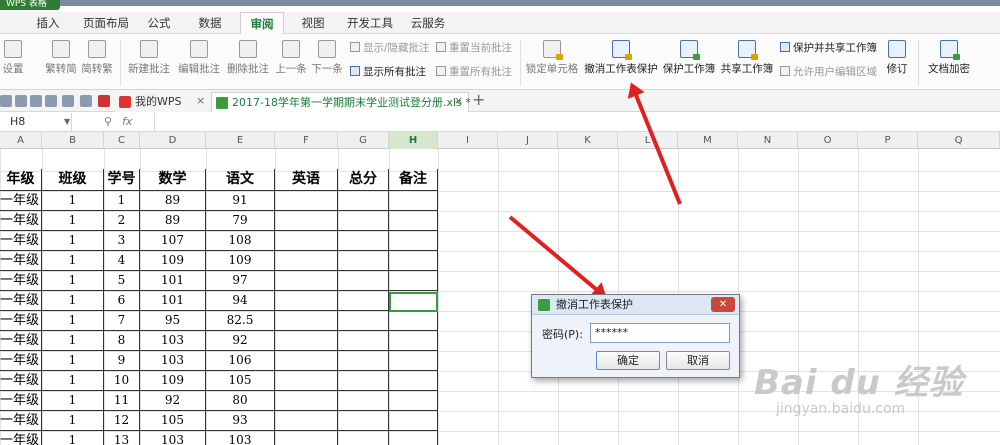 The height and width of the screenshot is (445, 1000). What do you see at coordinates (240, 401) in the screenshot?
I see `table-cell: 80` at bounding box center [240, 401].